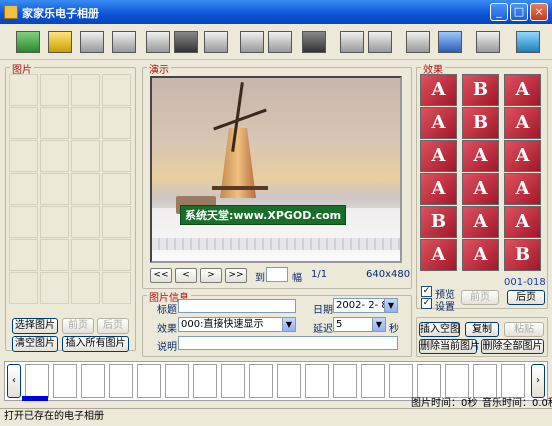 The width and height of the screenshot is (552, 426). I want to click on toolbar-button-filmstrip, so click(314, 42).